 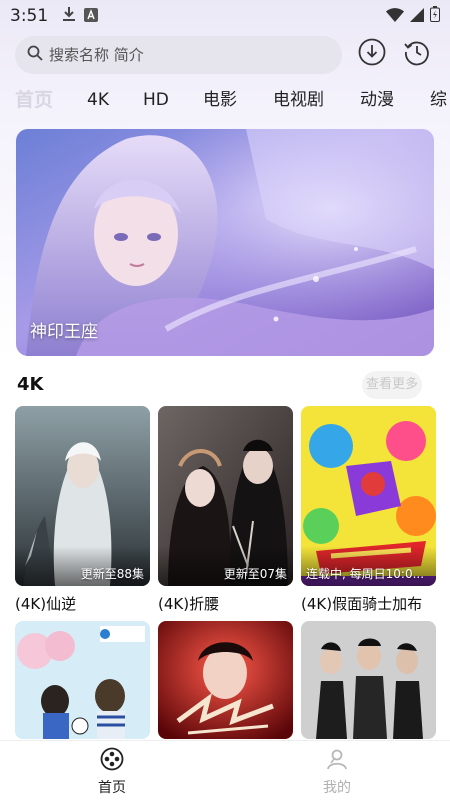 I want to click on nav-home: 首页, so click(x=112, y=772).